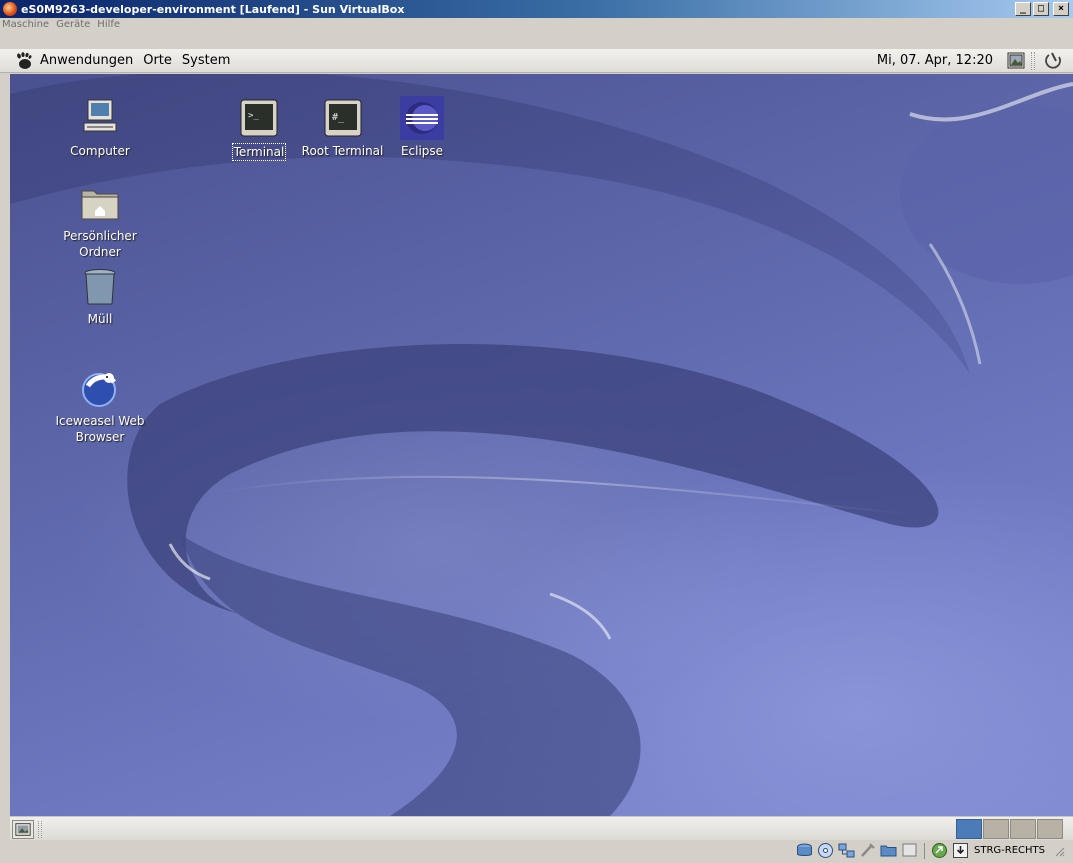 The width and height of the screenshot is (1073, 863). Describe the element at coordinates (259, 152) in the screenshot. I see `desktop-icon-label: Terminal` at that location.